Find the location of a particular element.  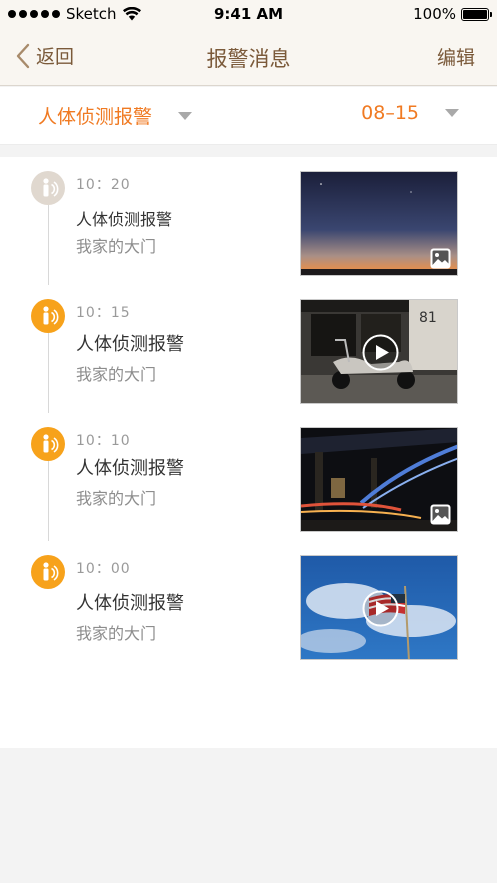

date-dropdown: 08–15 is located at coordinates (410, 113).